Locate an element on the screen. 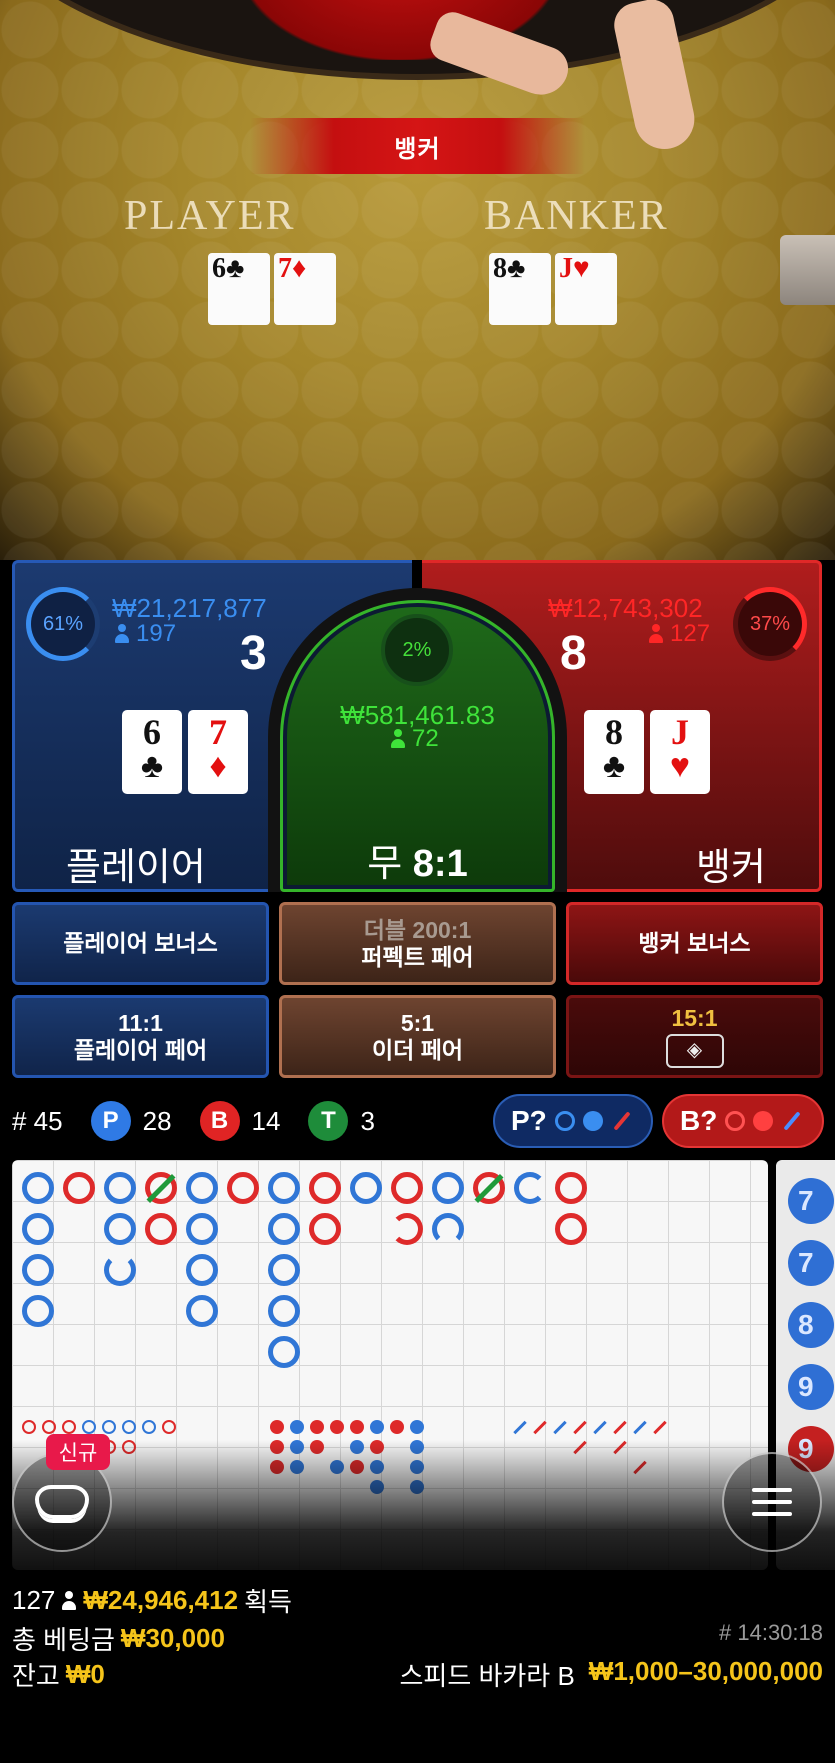 This screenshot has width=835, height=1763. total-bet-label: 총 베팅금 is located at coordinates (63, 1640).